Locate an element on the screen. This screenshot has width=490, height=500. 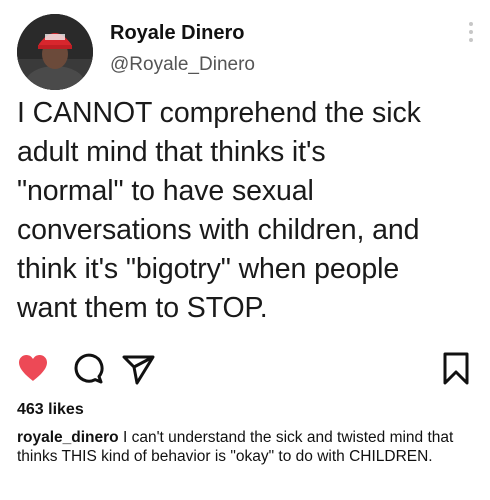
heart-filled-icon is located at coordinates (33, 368).